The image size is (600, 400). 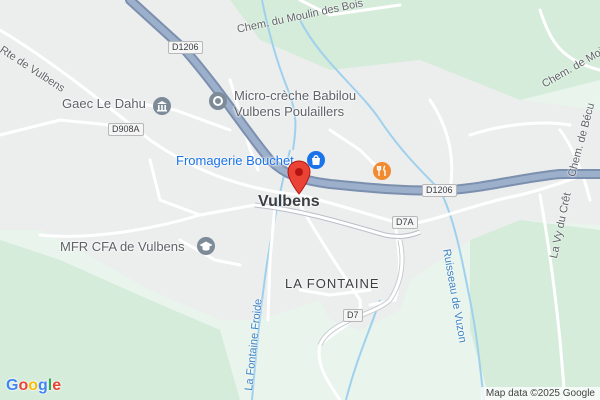 I want to click on museum-icon, so click(x=162, y=108).